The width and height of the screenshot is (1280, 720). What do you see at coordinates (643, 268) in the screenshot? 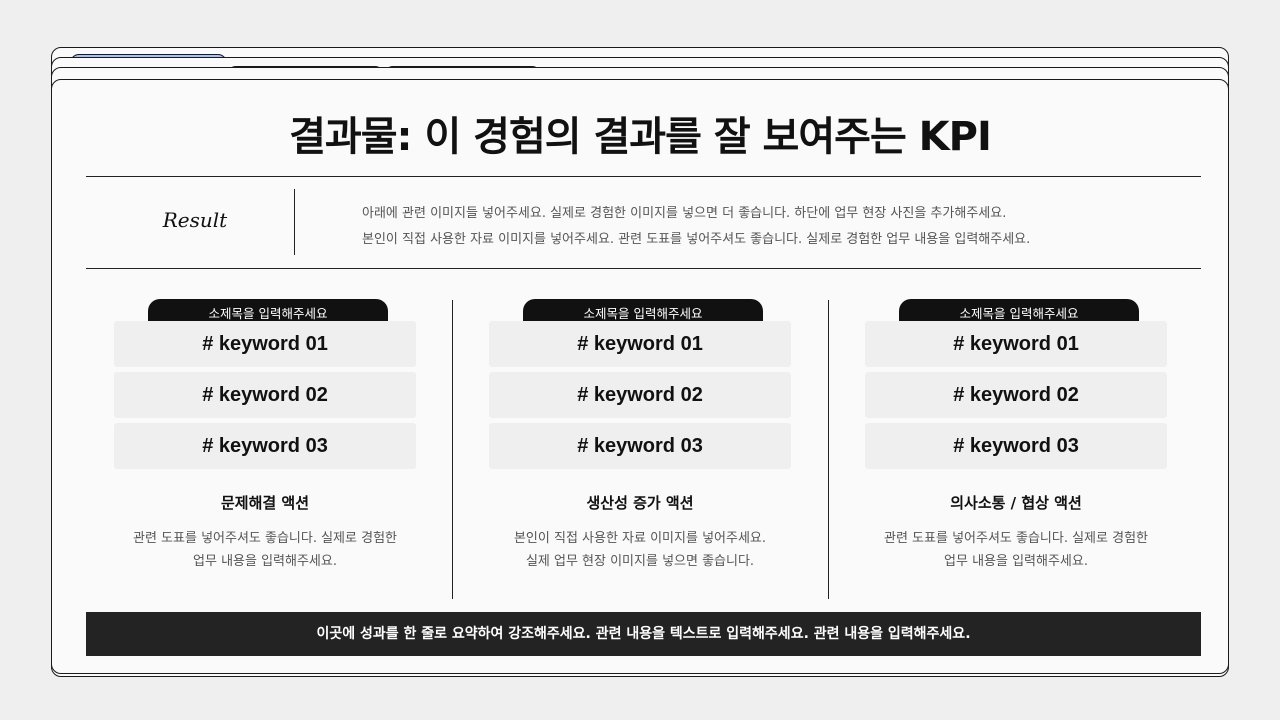
I see `divider-bottom` at bounding box center [643, 268].